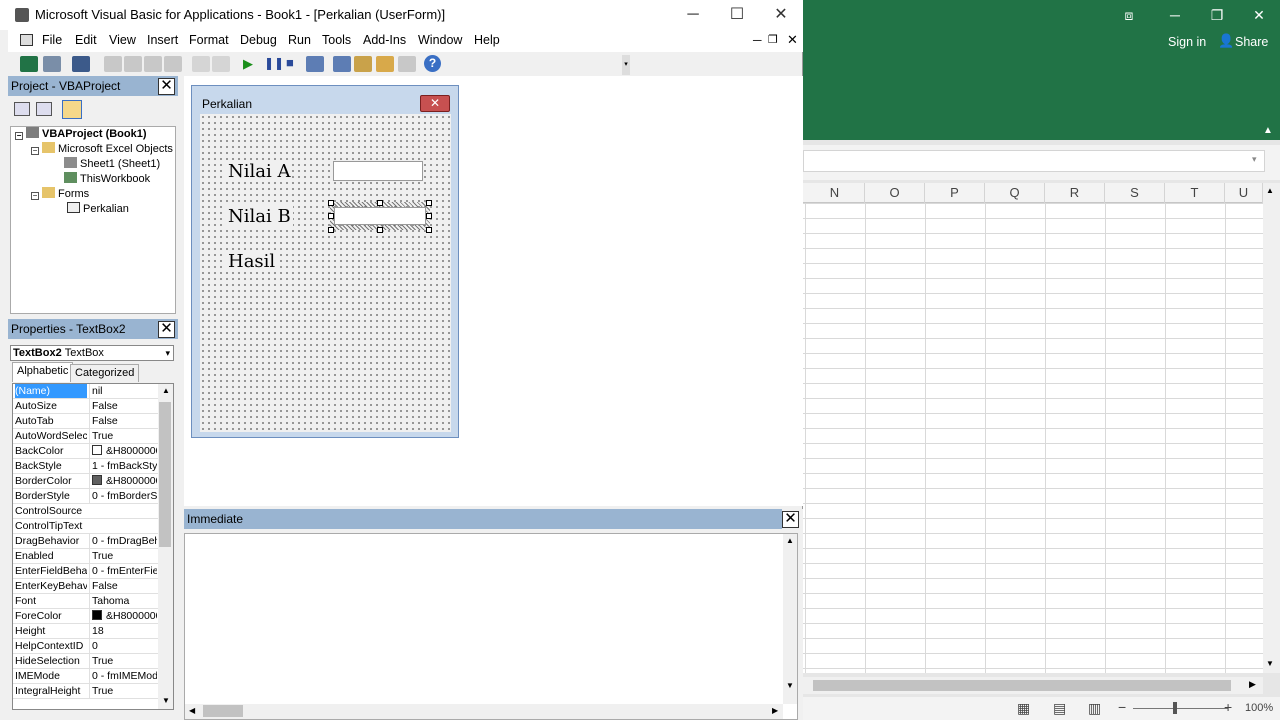 The image size is (1280, 720). Describe the element at coordinates (112, 164) in the screenshot. I see `tree-item-sheet1: Sheet1 (Sheet1)` at that location.